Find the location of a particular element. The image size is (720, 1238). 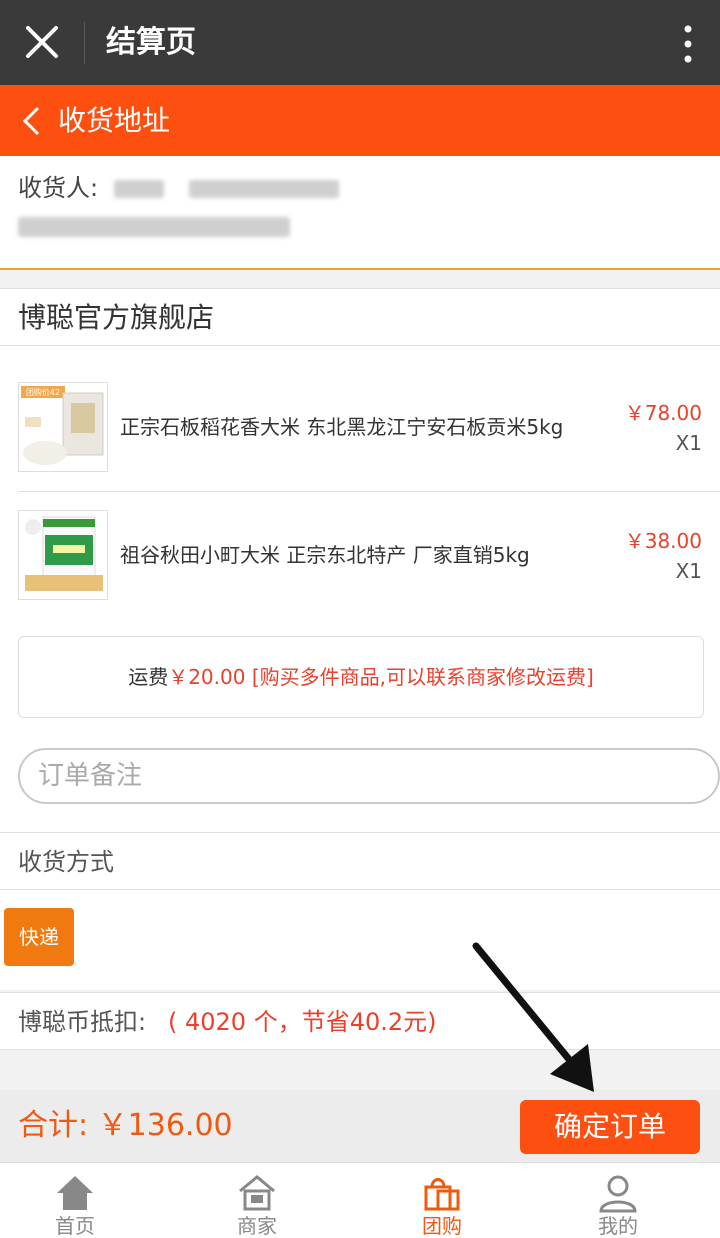

annotation-arrow-icon is located at coordinates (533, 1017).